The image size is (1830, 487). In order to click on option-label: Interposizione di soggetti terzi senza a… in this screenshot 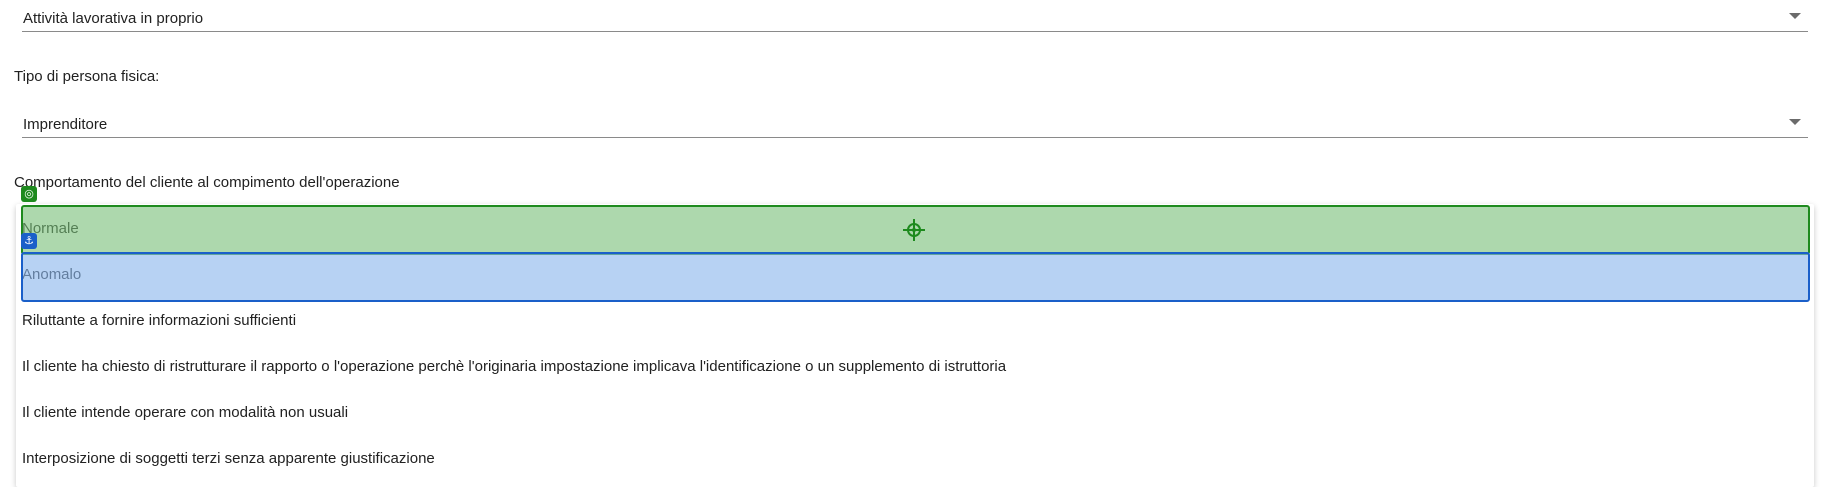, I will do `click(228, 458)`.